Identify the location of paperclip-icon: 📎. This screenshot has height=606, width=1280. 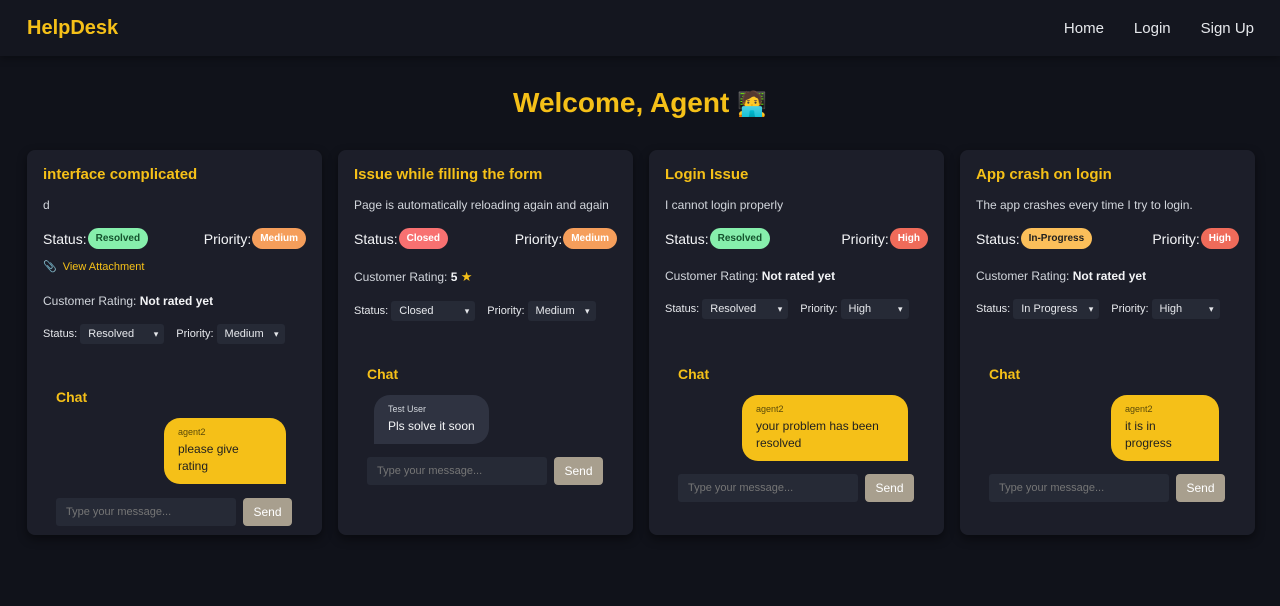
(50, 267).